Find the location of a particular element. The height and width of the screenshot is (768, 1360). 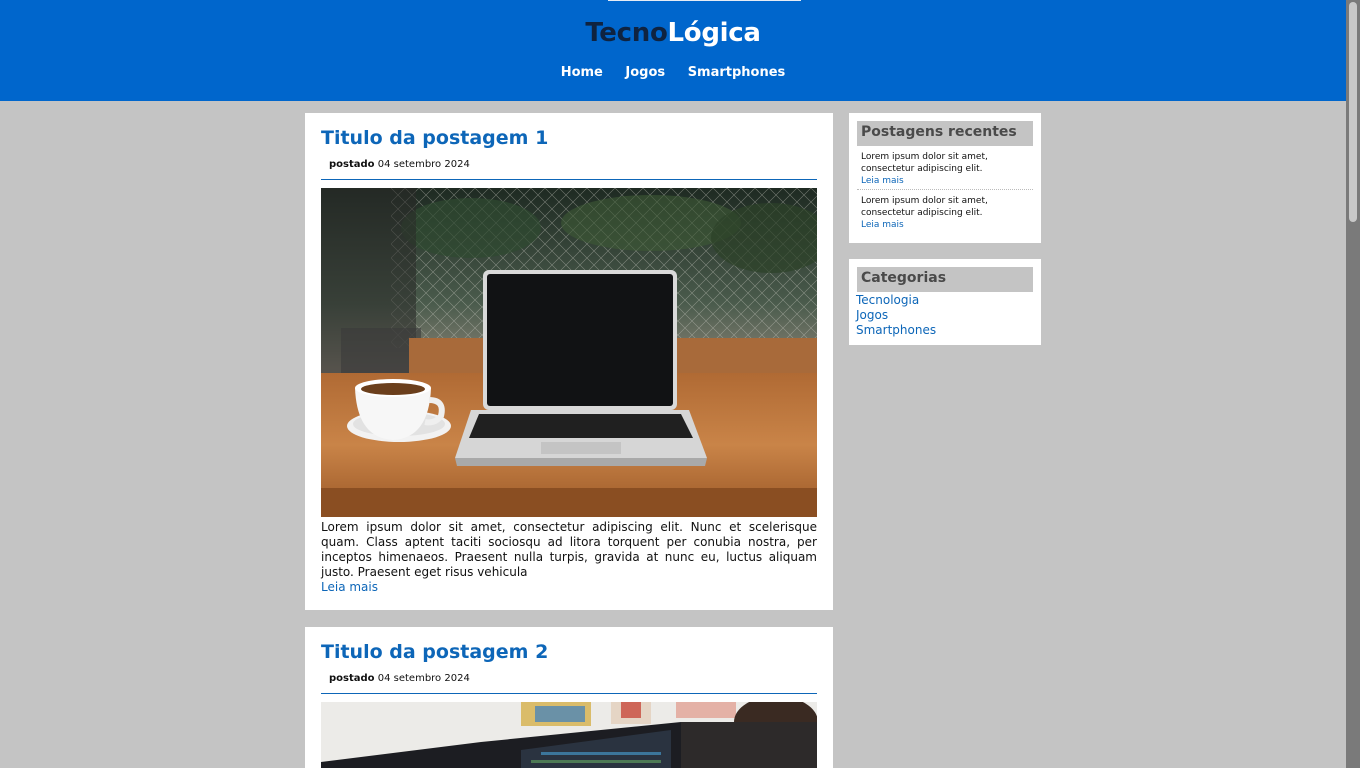

read-more-link: Leia mais is located at coordinates (349, 587).